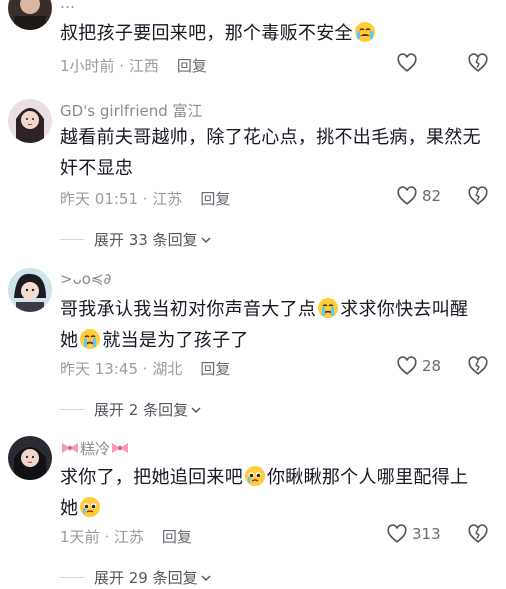 Image resolution: width=506 pixels, height=589 pixels. What do you see at coordinates (95, 448) in the screenshot?
I see `comment-username: 糕冷` at bounding box center [95, 448].